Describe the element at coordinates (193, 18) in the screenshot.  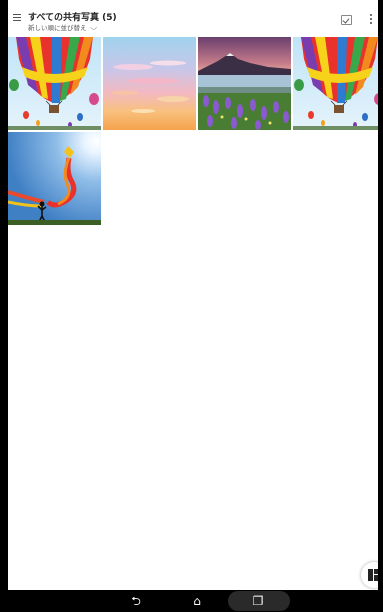
I see `top-bar: すべての共有写真 (5) 新しい順に並び替え ⌵` at that location.